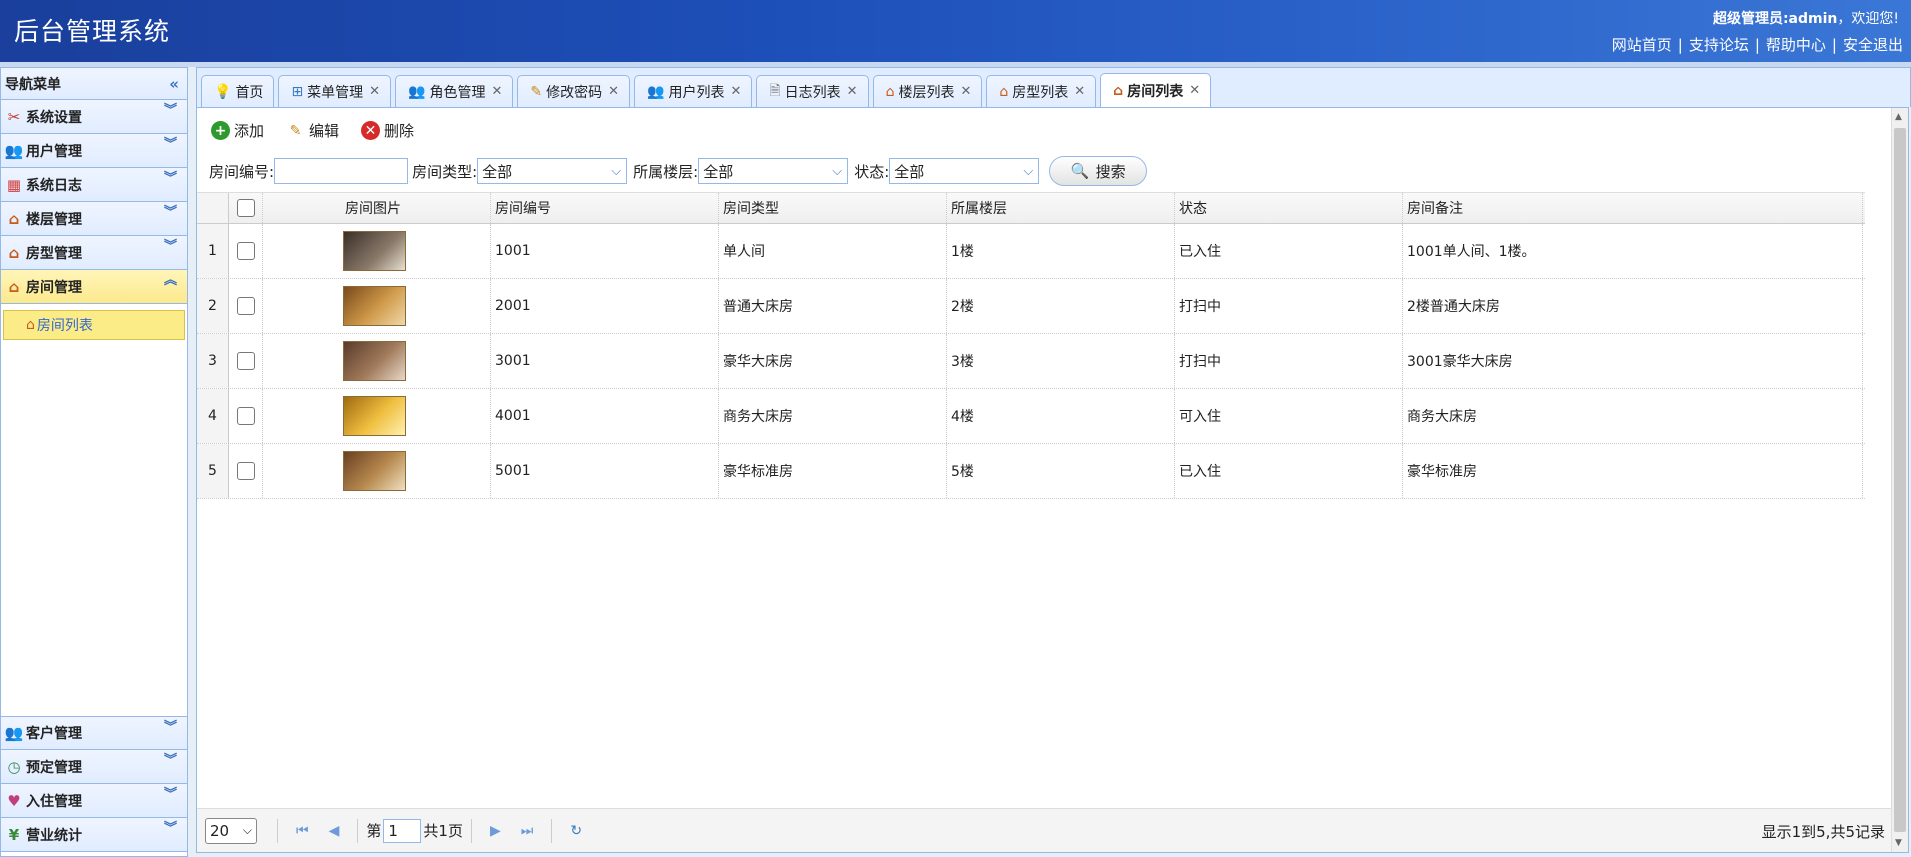 This screenshot has width=1911, height=857. I want to click on tab-label: 修改密码, so click(574, 92).